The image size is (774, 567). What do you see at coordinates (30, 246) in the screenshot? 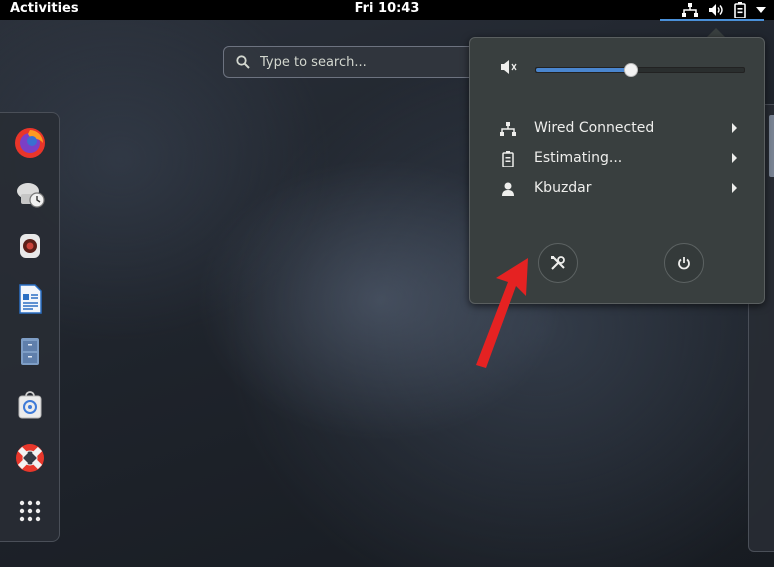
I see `cheese-icon` at bounding box center [30, 246].